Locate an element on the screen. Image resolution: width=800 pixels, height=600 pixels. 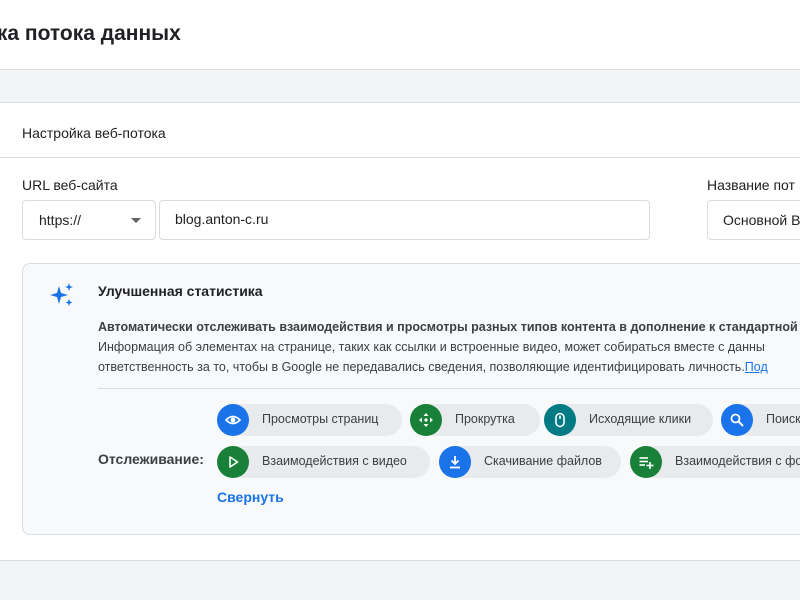
chip-site-search: Поиск is located at coordinates (760, 420).